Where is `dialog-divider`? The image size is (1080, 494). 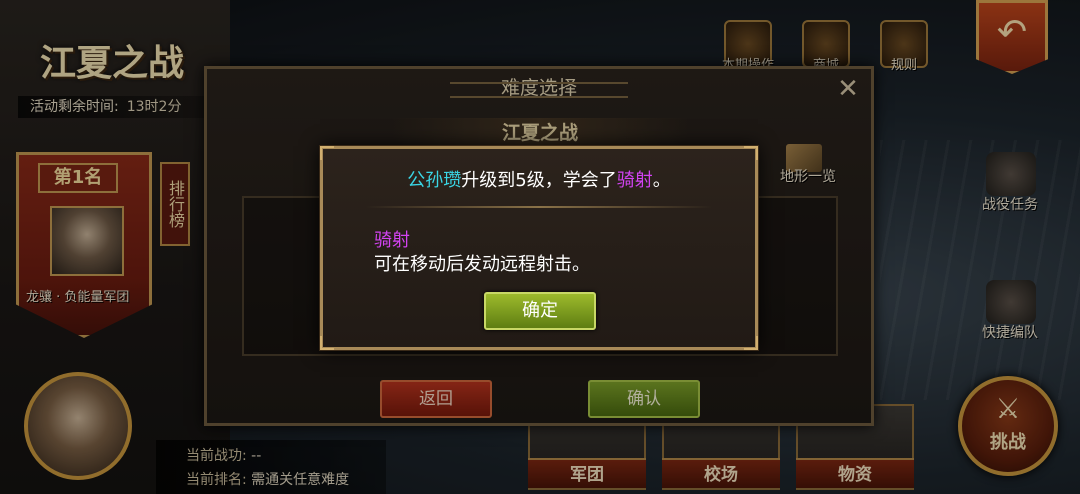 dialog-divider is located at coordinates (539, 207).